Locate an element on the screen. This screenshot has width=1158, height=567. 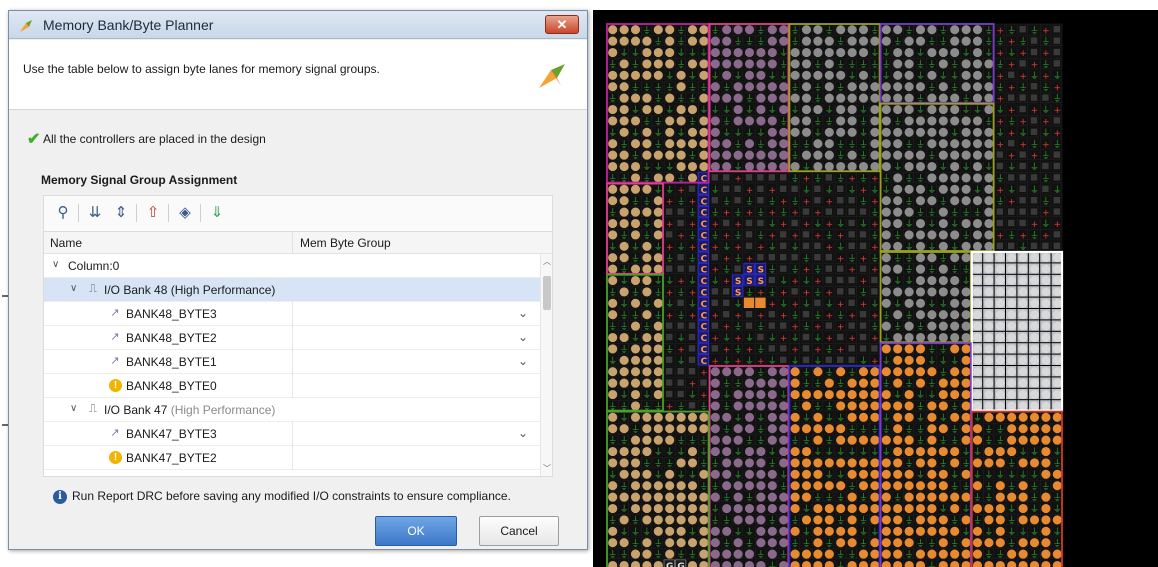
cancel-button: Cancel is located at coordinates (519, 531).